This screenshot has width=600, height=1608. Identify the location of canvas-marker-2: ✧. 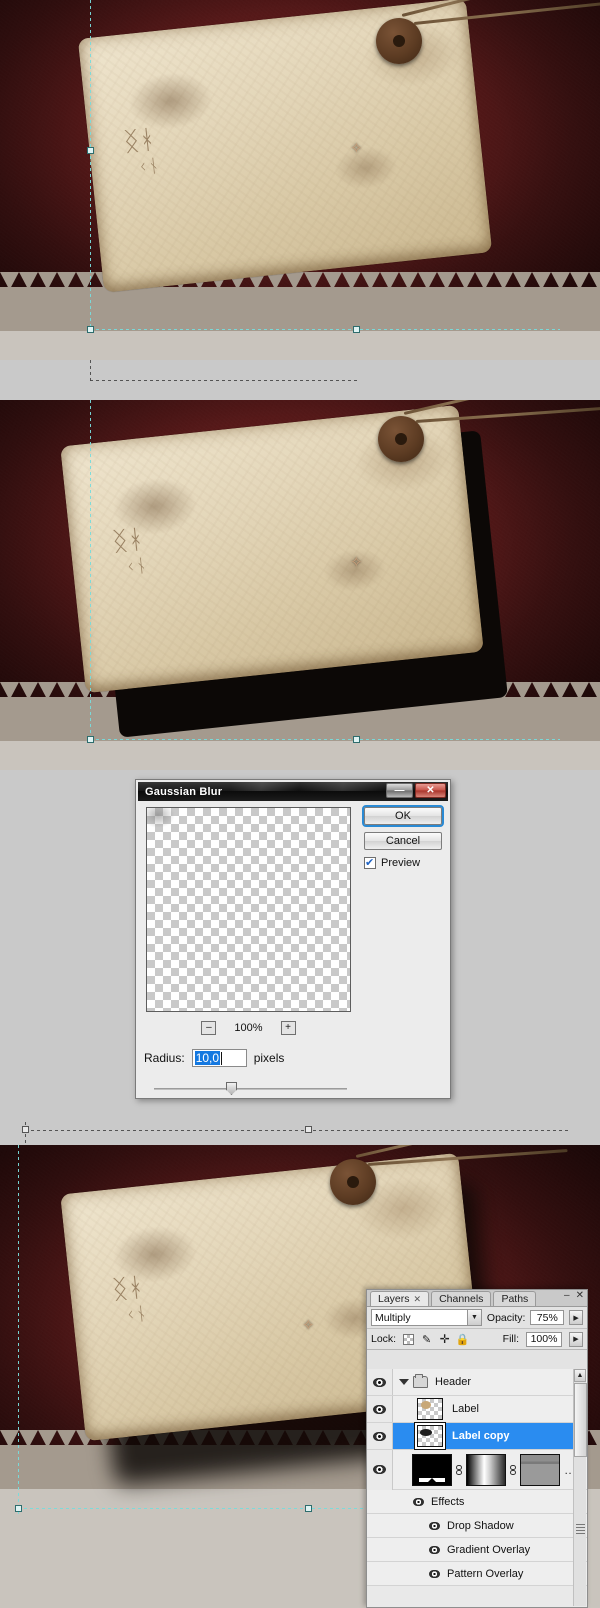
(356, 562).